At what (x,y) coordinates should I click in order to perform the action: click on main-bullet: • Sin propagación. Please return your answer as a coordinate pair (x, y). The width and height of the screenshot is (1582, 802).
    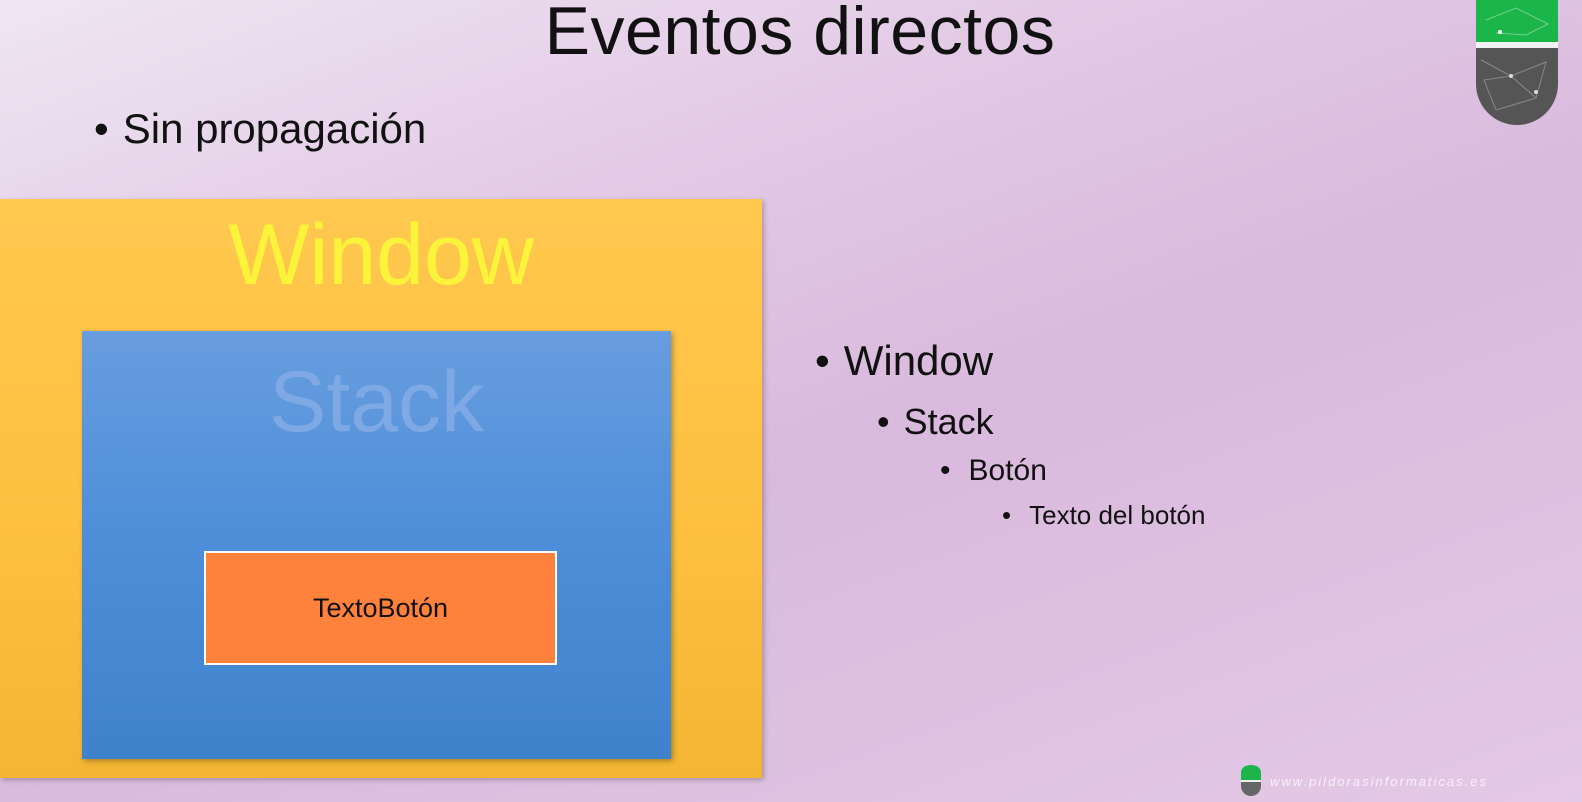
    Looking at the image, I should click on (260, 129).